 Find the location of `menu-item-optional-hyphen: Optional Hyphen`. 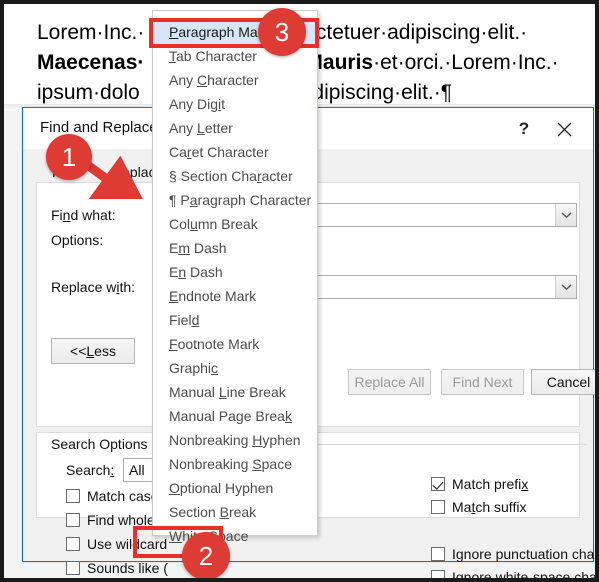

menu-item-optional-hyphen: Optional Hyphen is located at coordinates (235, 488).